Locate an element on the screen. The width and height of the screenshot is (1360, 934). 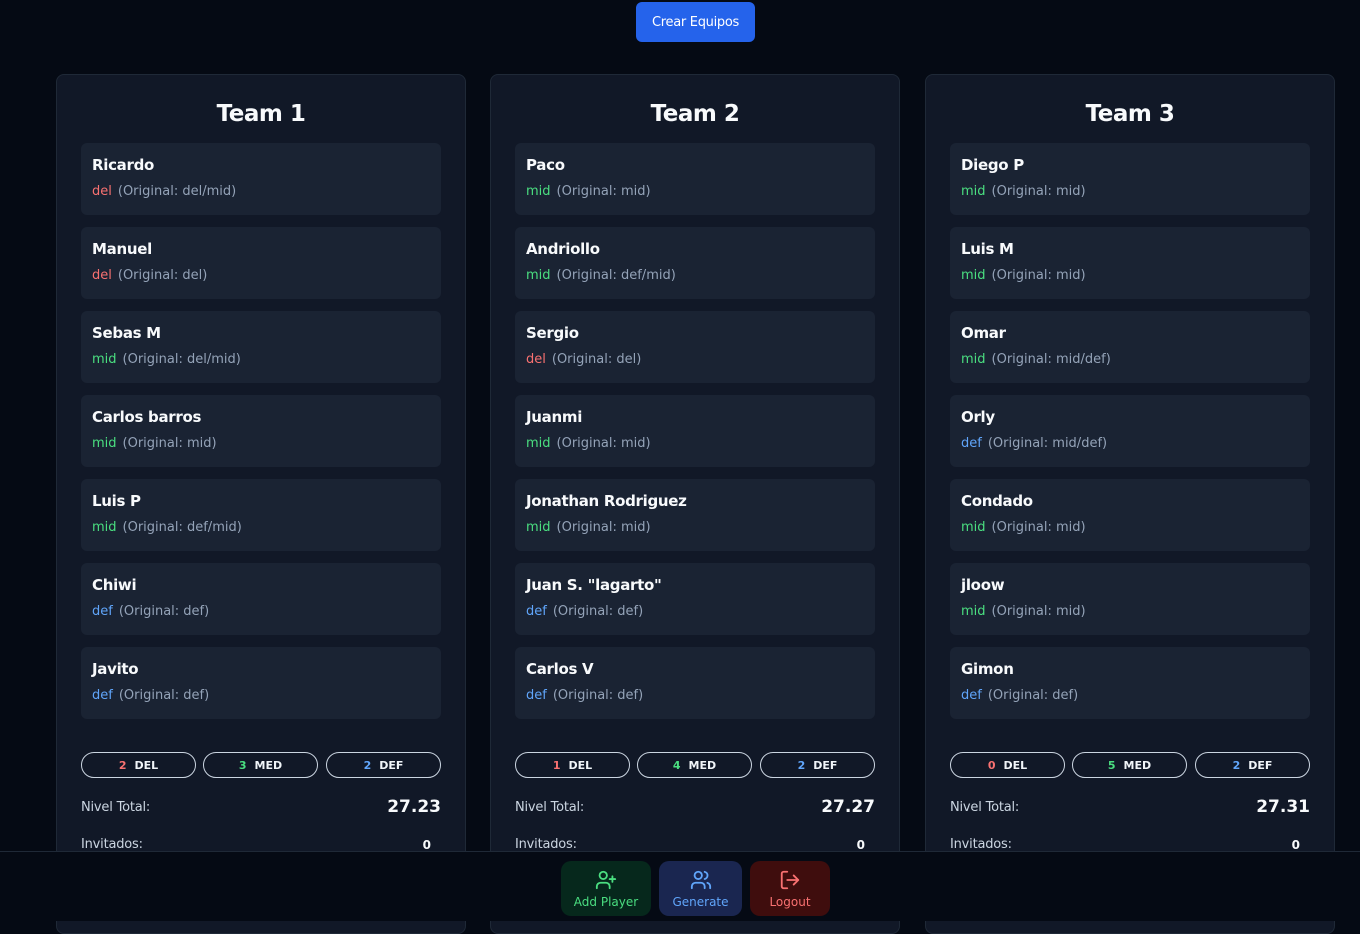
player-card: Javito def (Original: def) is located at coordinates (261, 683).